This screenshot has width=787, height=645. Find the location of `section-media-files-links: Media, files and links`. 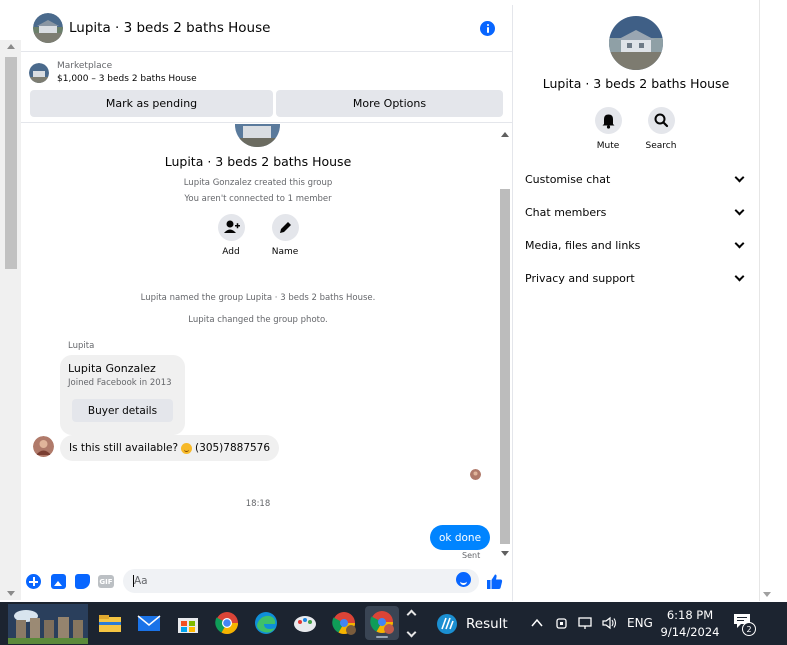

section-media-files-links: Media, files and links is located at coordinates (636, 245).